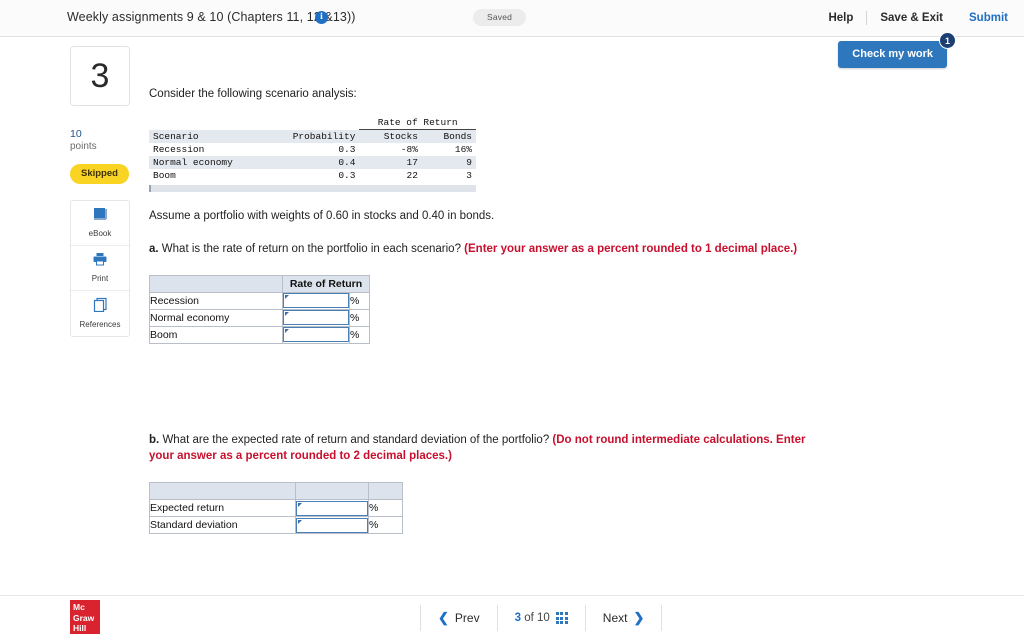 The height and width of the screenshot is (640, 1024). Describe the element at coordinates (80, 628) in the screenshot. I see `logo-line-3: Hill` at that location.